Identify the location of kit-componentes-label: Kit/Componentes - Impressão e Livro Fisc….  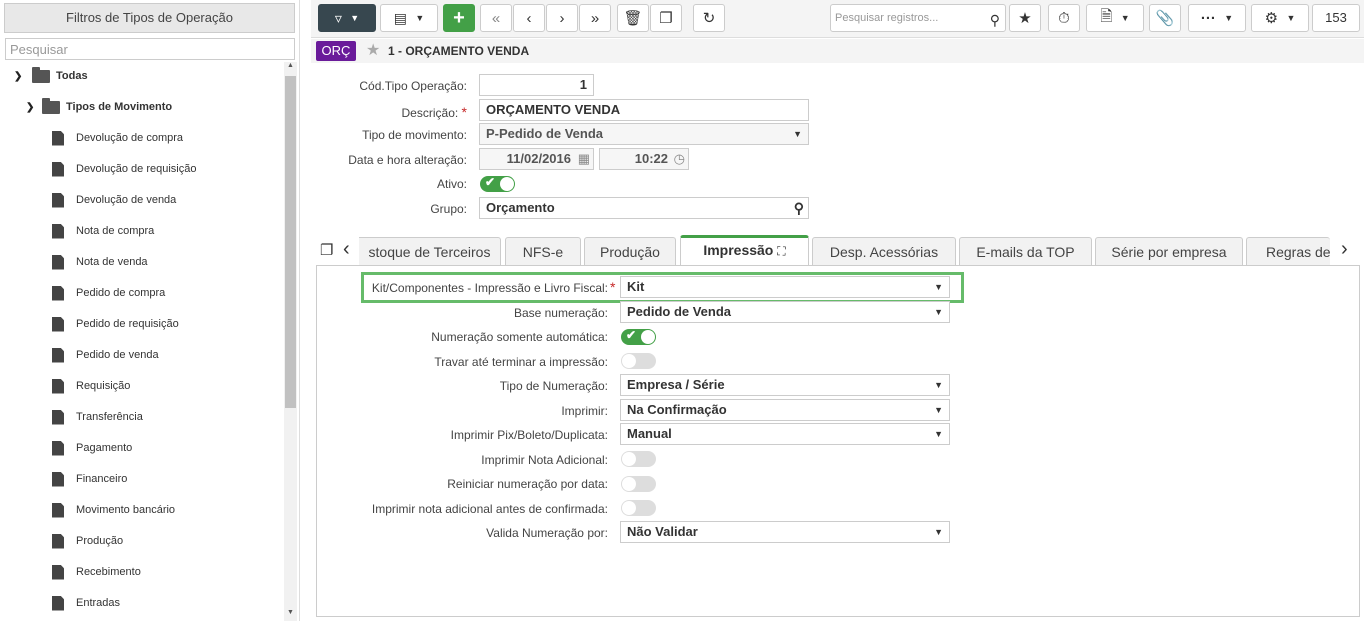
(489, 288).